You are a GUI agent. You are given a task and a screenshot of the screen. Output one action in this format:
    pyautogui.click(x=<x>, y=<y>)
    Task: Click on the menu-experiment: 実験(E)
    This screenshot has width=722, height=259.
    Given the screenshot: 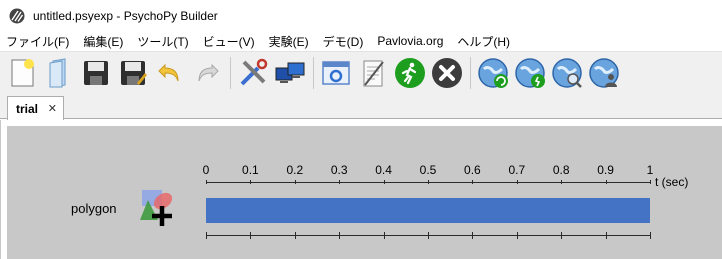 What is the action you would take?
    pyautogui.click(x=289, y=41)
    